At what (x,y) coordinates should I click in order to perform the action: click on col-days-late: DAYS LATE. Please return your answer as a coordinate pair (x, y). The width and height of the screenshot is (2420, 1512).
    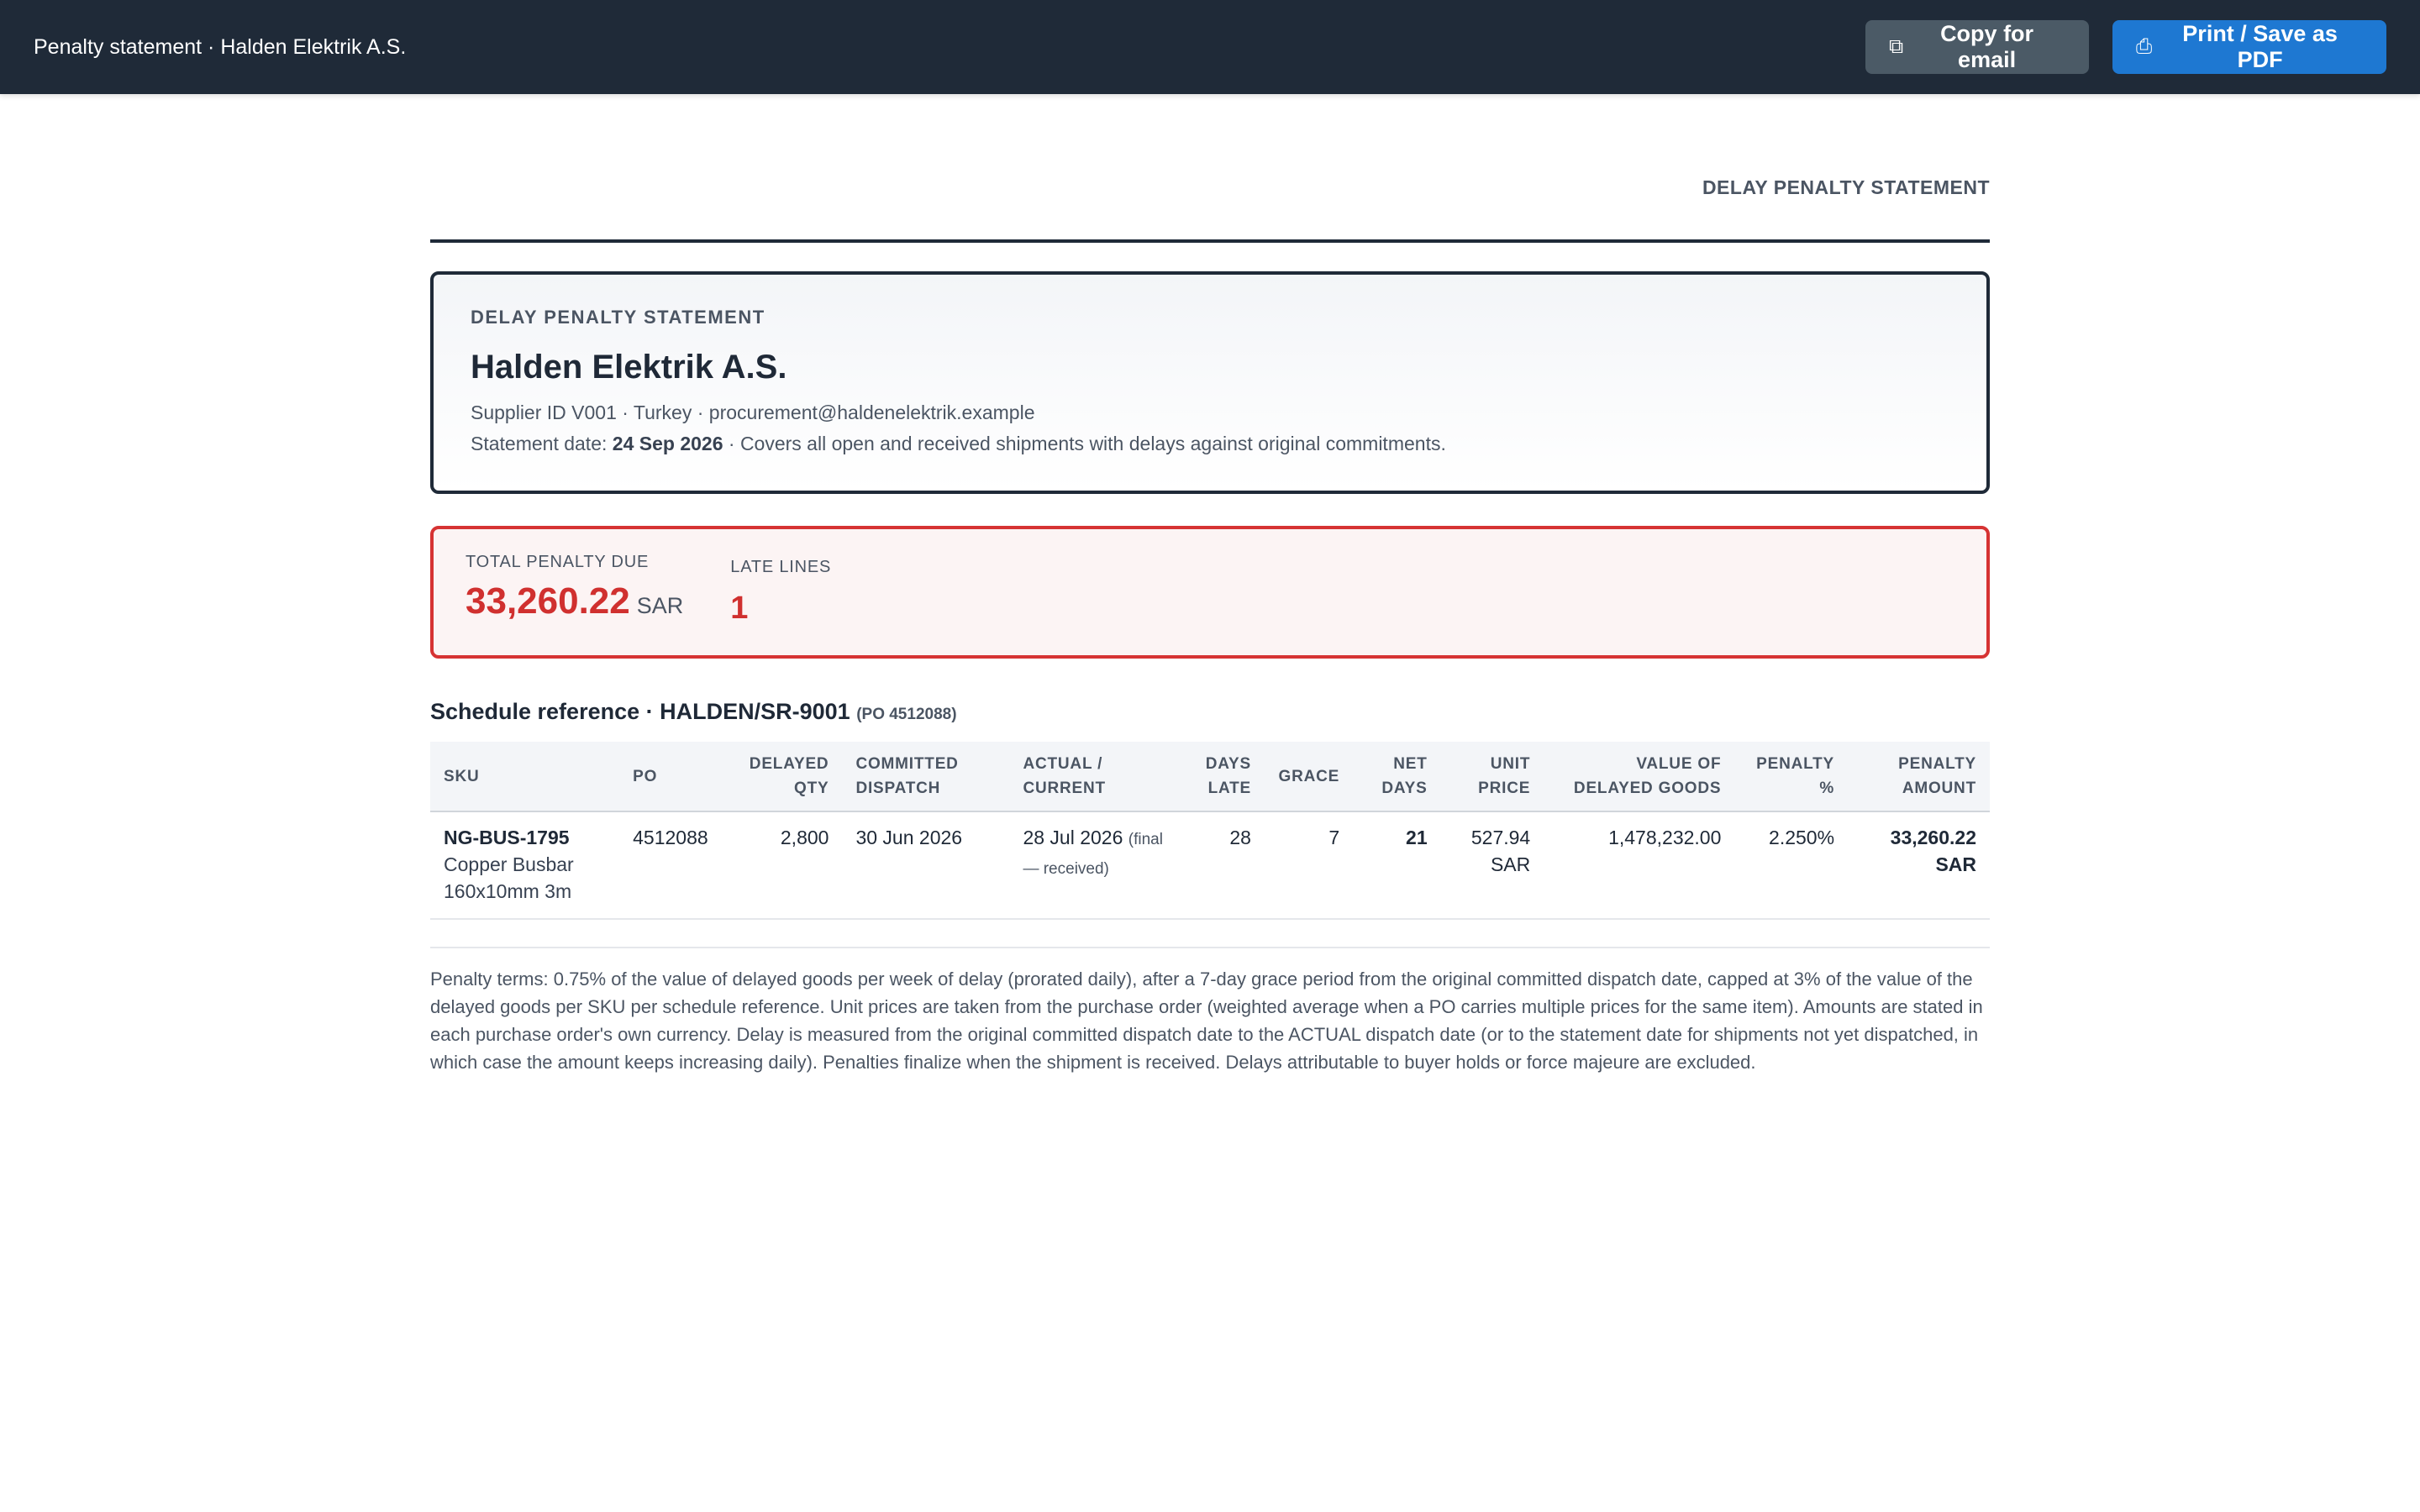
    Looking at the image, I should click on (1228, 776).